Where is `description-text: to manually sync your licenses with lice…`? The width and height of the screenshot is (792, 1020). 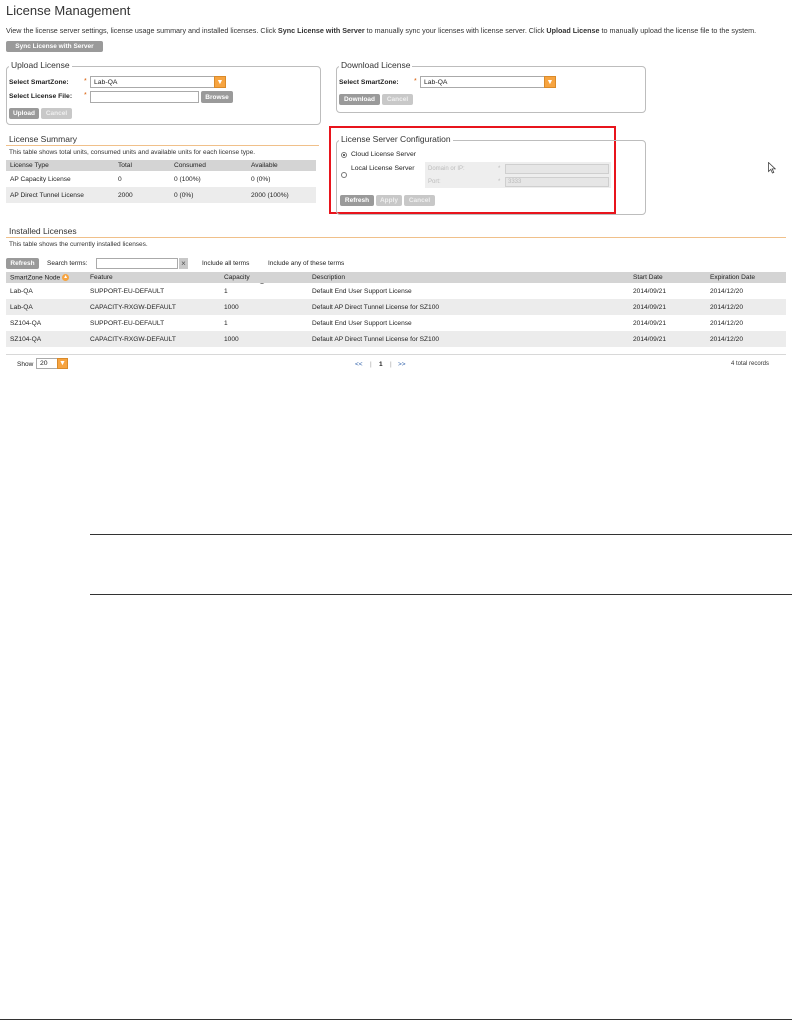 description-text: to manually sync your licenses with lice… is located at coordinates (455, 30).